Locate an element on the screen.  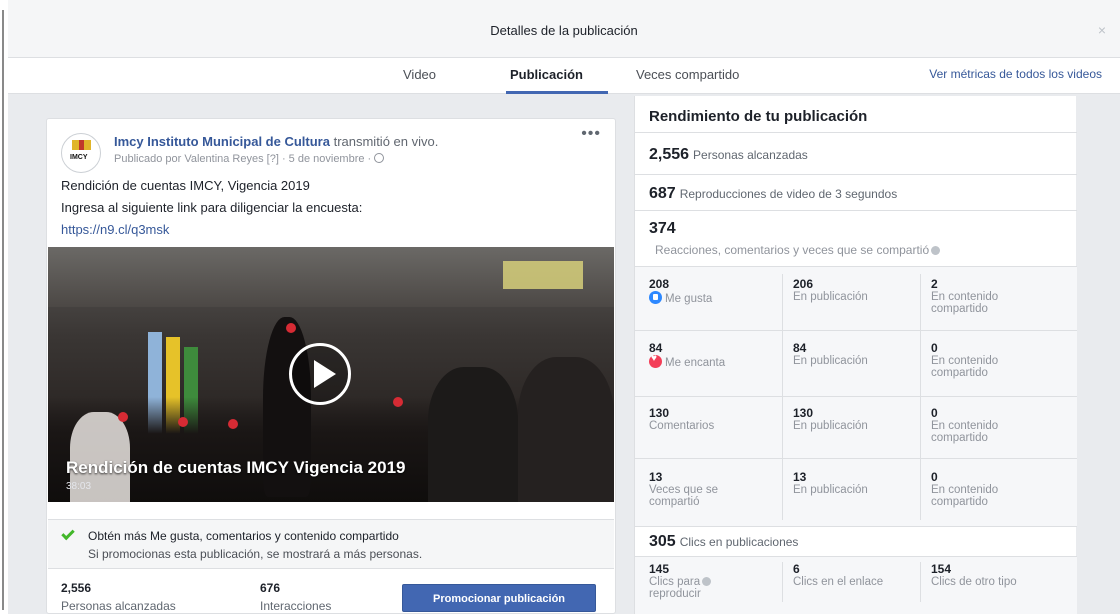
link-clicks-value: 6 is located at coordinates (796, 569).